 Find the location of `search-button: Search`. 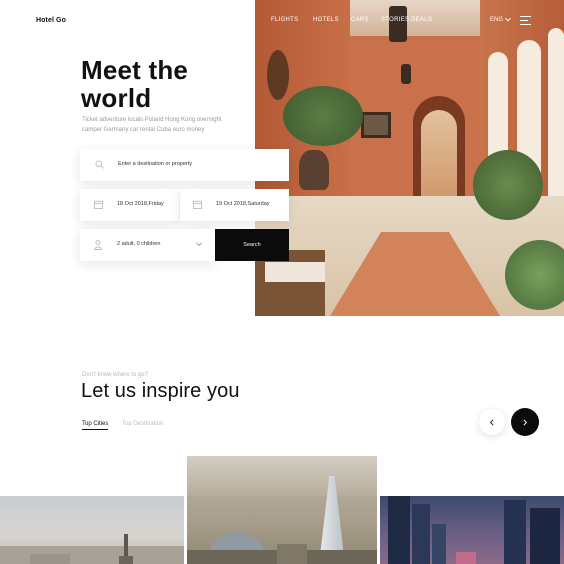

search-button: Search is located at coordinates (252, 245).